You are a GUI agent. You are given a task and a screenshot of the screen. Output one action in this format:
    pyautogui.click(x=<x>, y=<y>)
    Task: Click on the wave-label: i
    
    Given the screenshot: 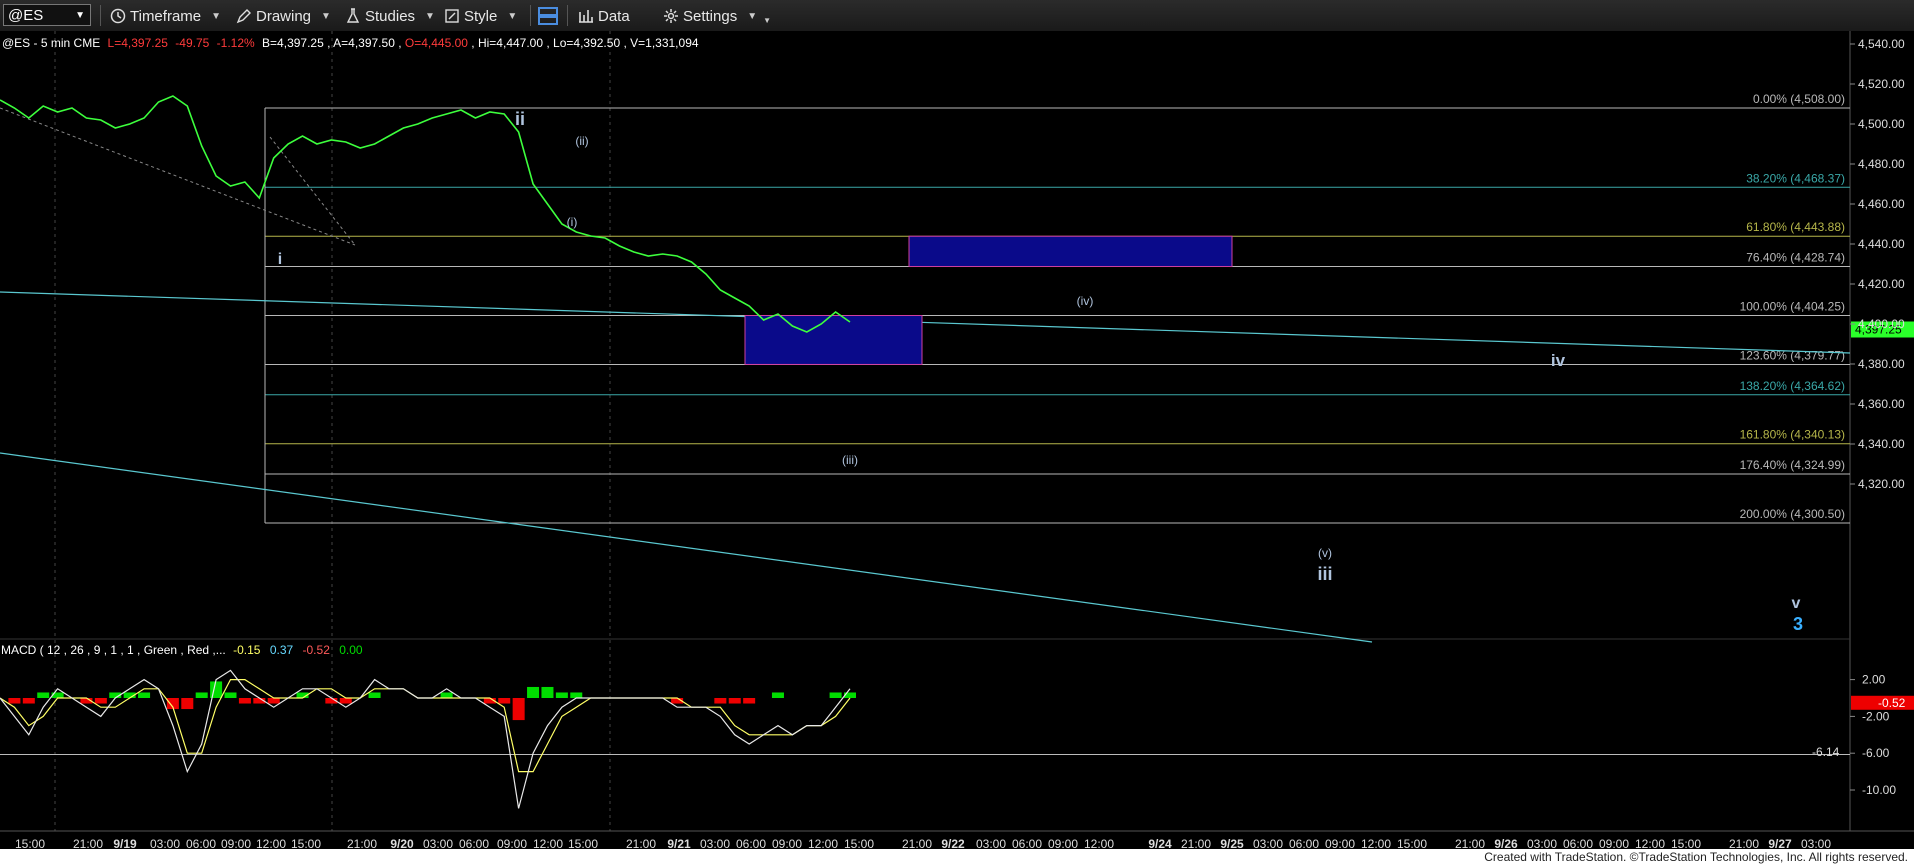 What is the action you would take?
    pyautogui.click(x=280, y=259)
    